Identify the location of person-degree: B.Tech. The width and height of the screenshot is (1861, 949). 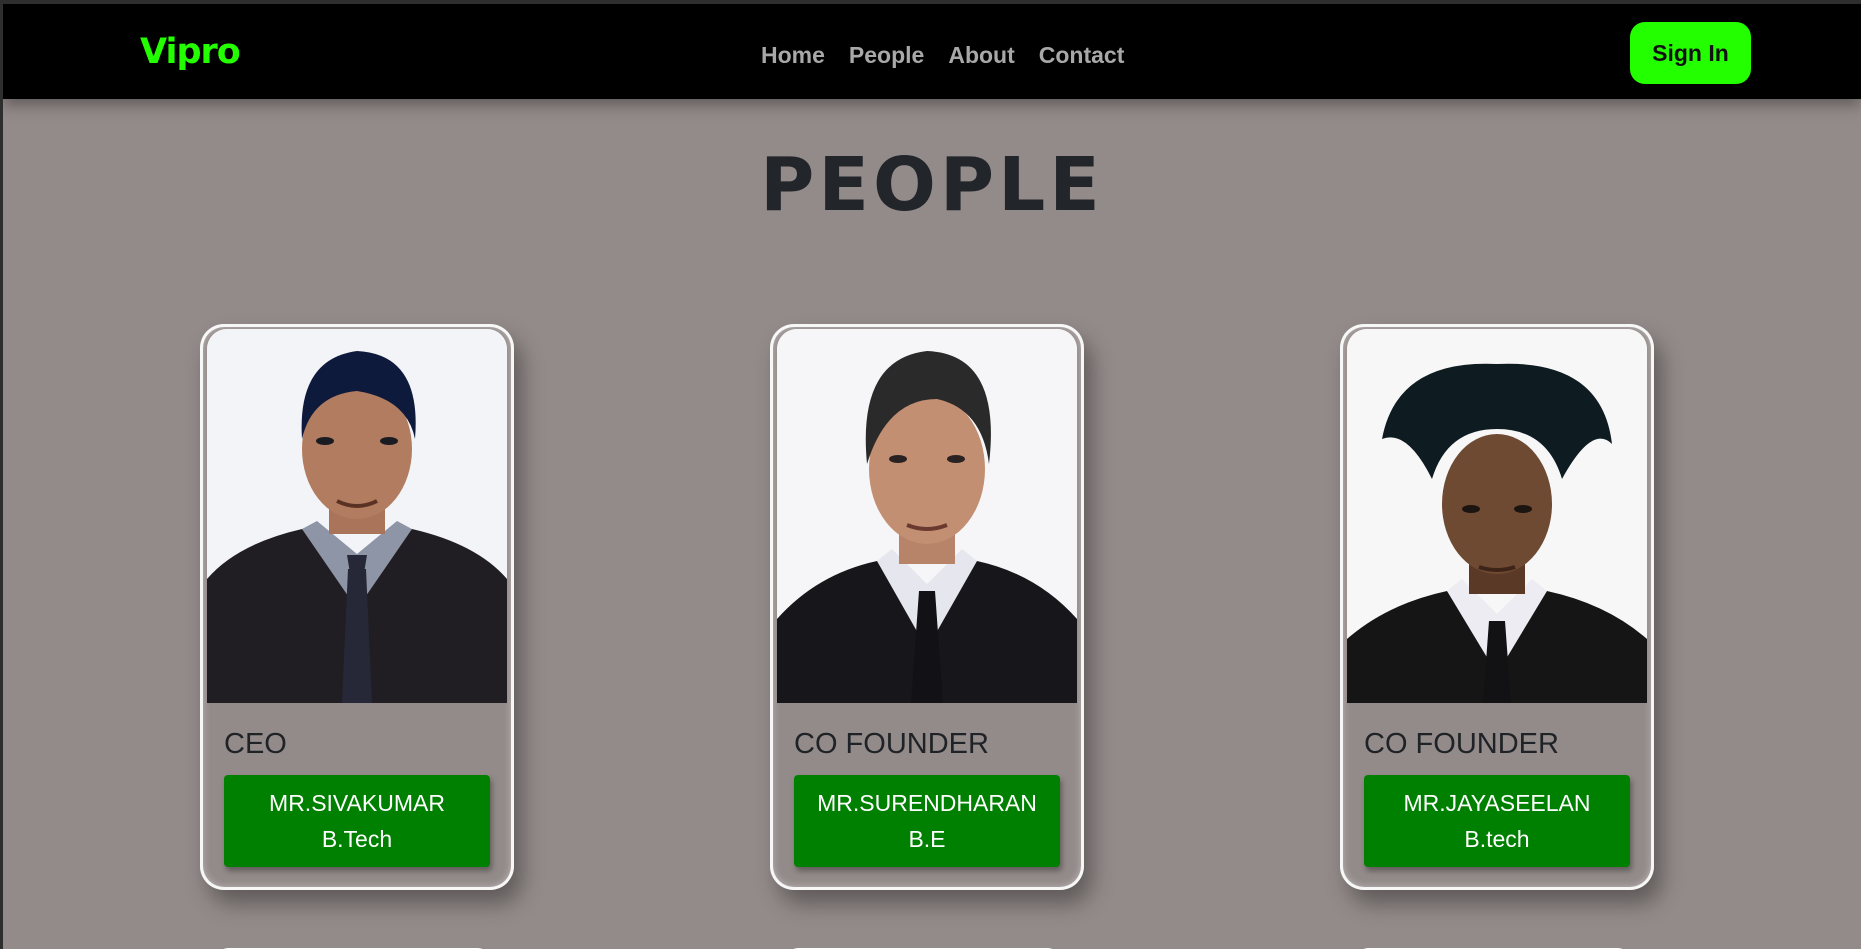
(357, 839).